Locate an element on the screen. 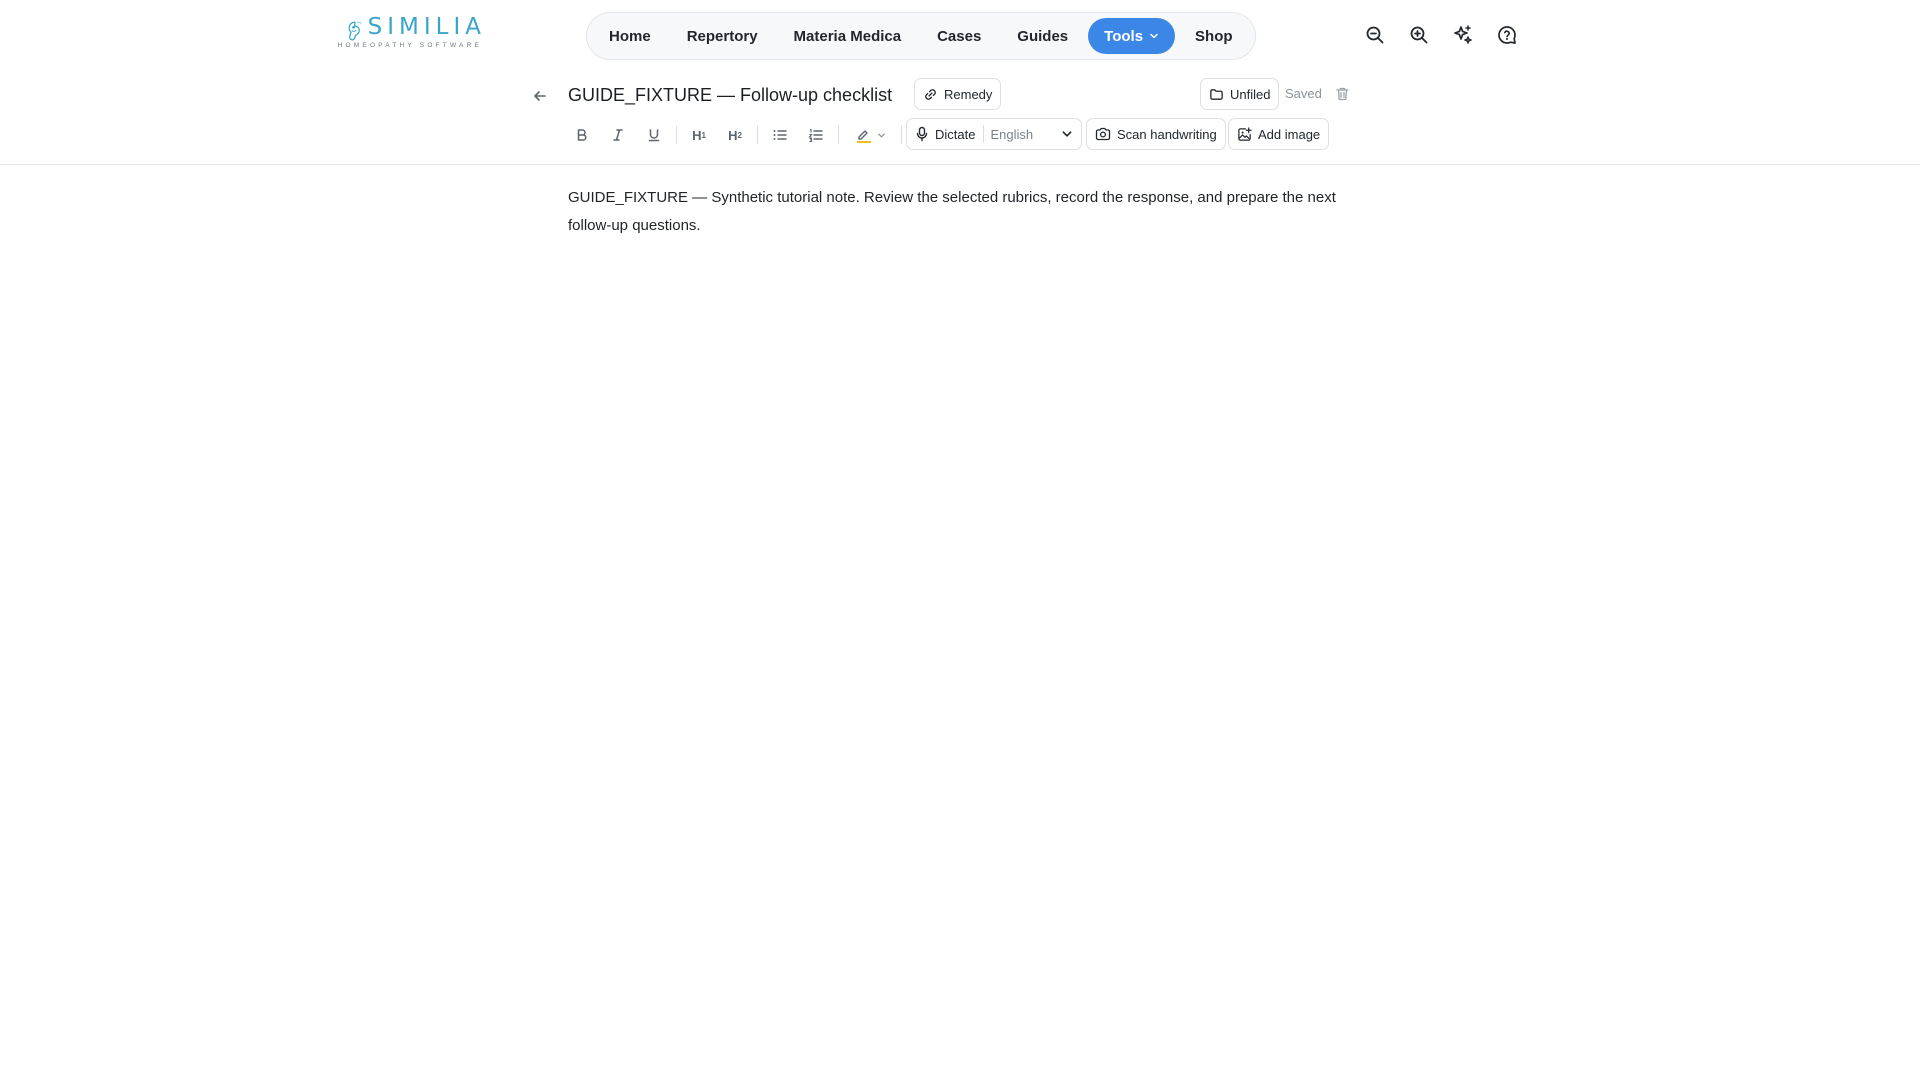 Image resolution: width=1920 pixels, height=1080 pixels. header-divider is located at coordinates (960, 164).